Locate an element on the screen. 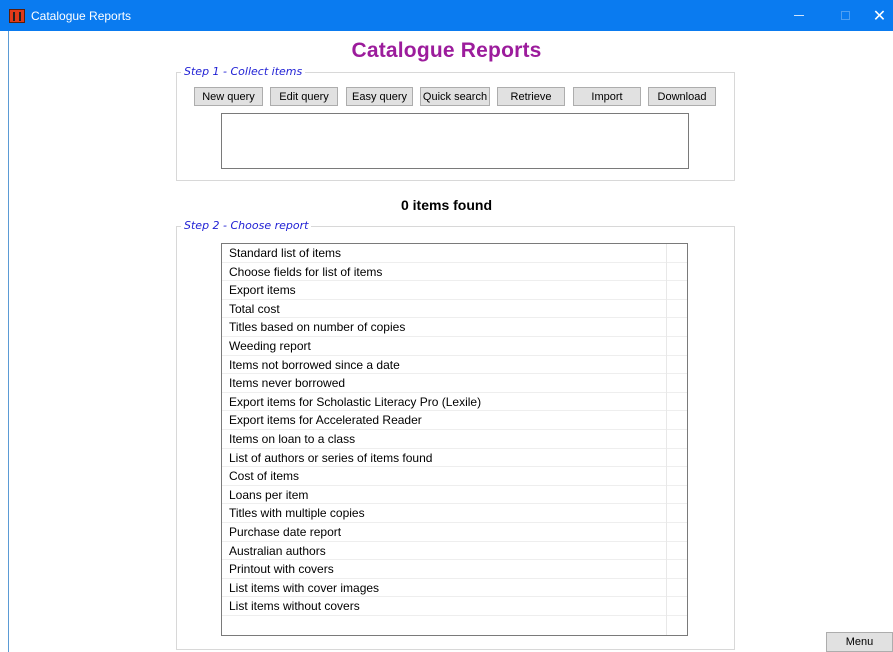  report-list-column-divider is located at coordinates (666, 439).